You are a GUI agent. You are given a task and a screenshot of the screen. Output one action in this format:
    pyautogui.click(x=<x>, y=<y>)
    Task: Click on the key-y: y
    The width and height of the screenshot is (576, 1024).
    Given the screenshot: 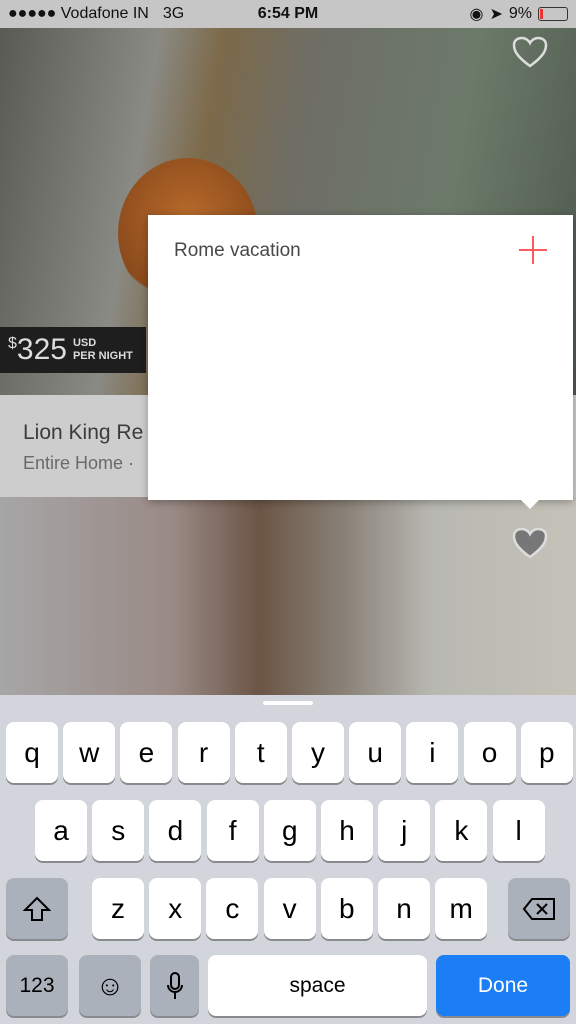 What is the action you would take?
    pyautogui.click(x=318, y=752)
    